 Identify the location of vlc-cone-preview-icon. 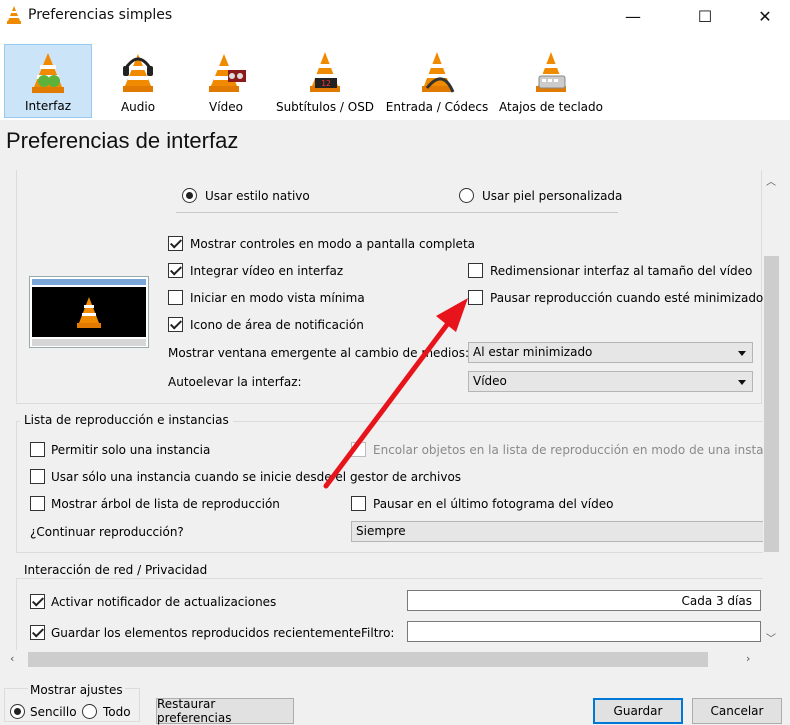
(89, 312).